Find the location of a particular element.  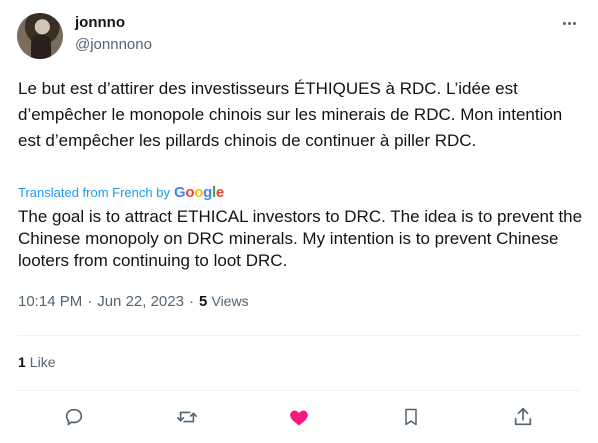

likes-summary: 1 Like is located at coordinates (36, 362).